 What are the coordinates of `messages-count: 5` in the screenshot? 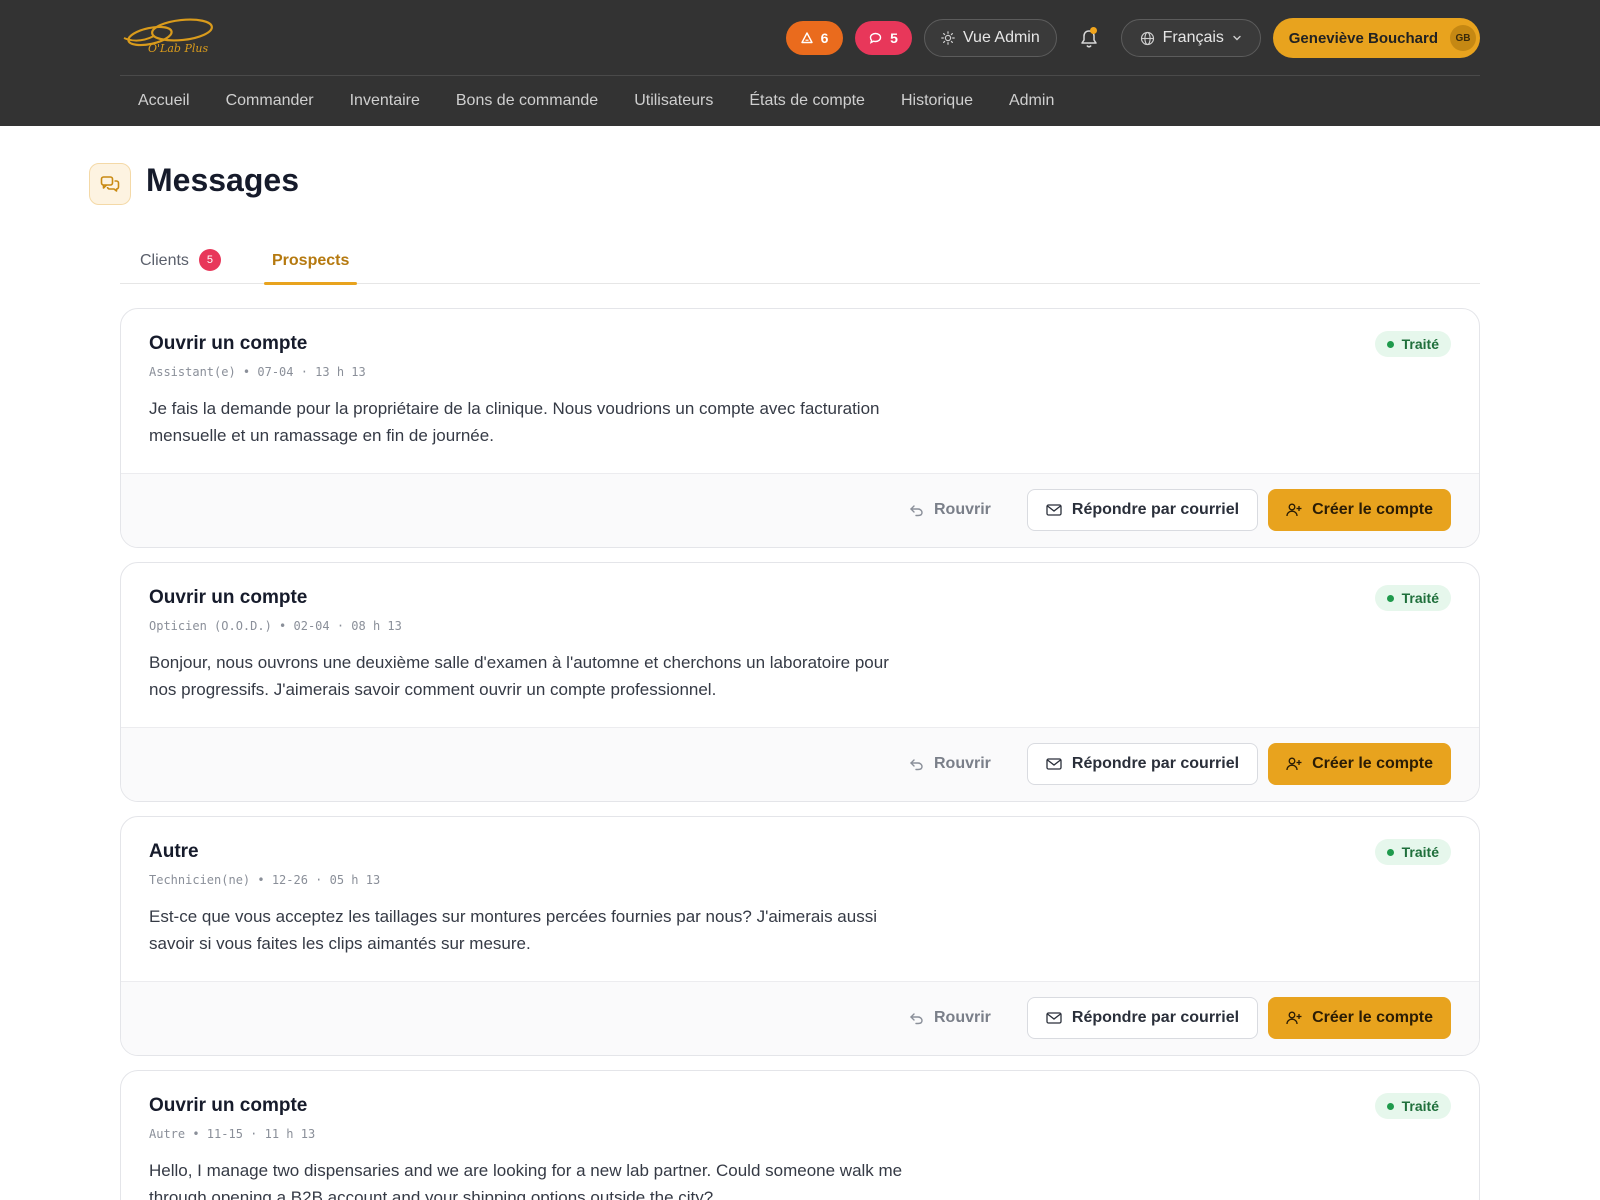 It's located at (894, 38).